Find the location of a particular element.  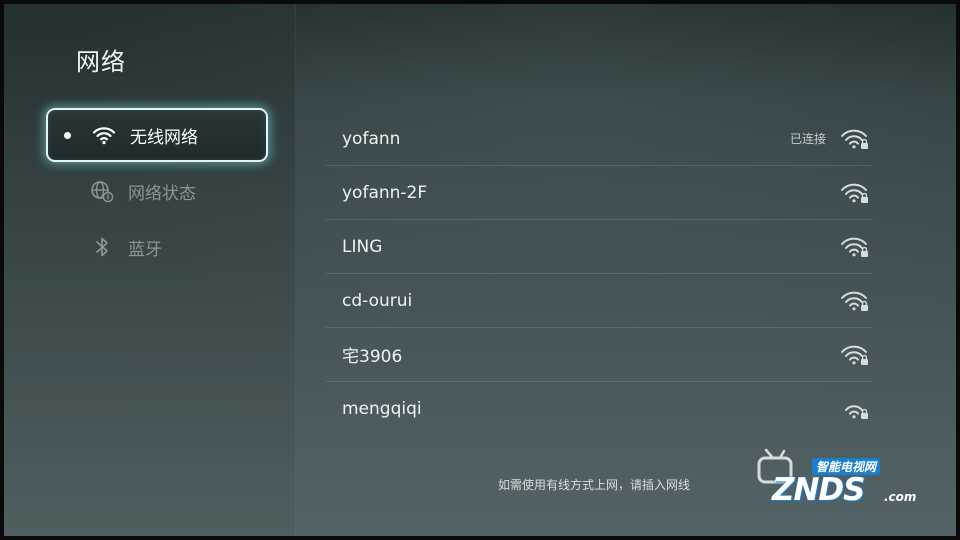

watermark-suffix: .com is located at coordinates (900, 497).